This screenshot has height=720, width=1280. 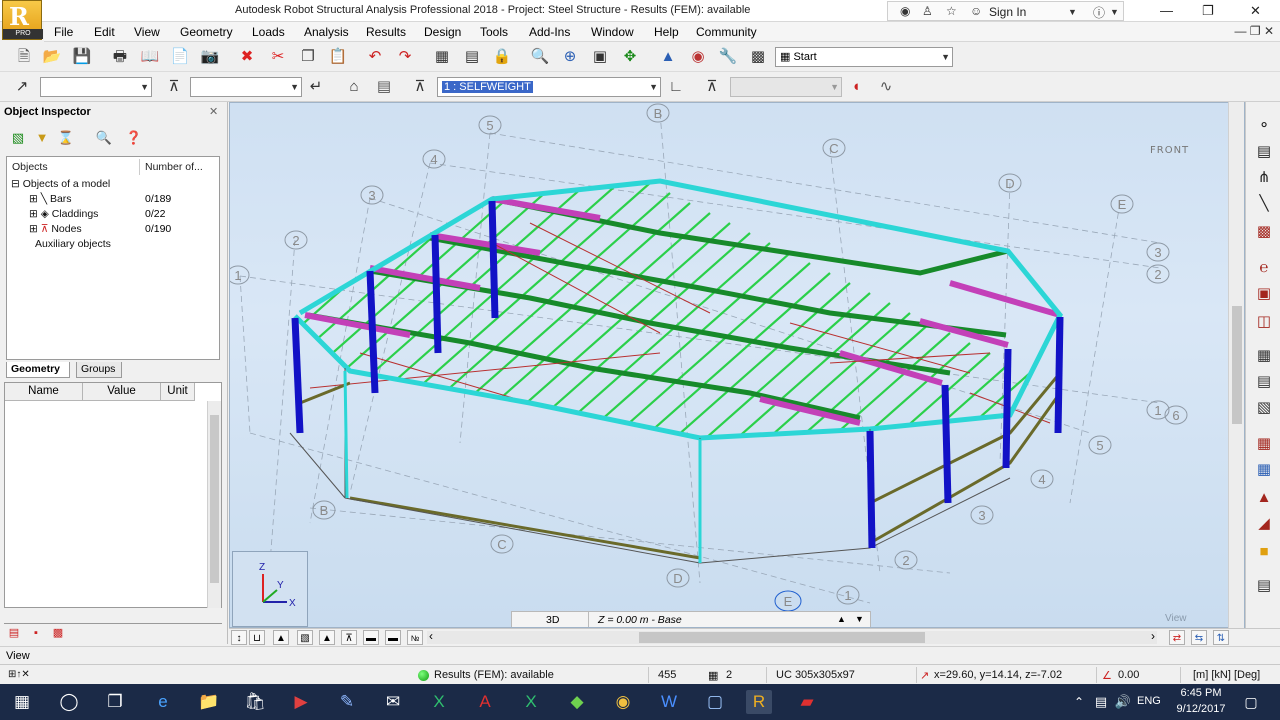 What do you see at coordinates (951, 11) in the screenshot?
I see `star-icon: ☆` at bounding box center [951, 11].